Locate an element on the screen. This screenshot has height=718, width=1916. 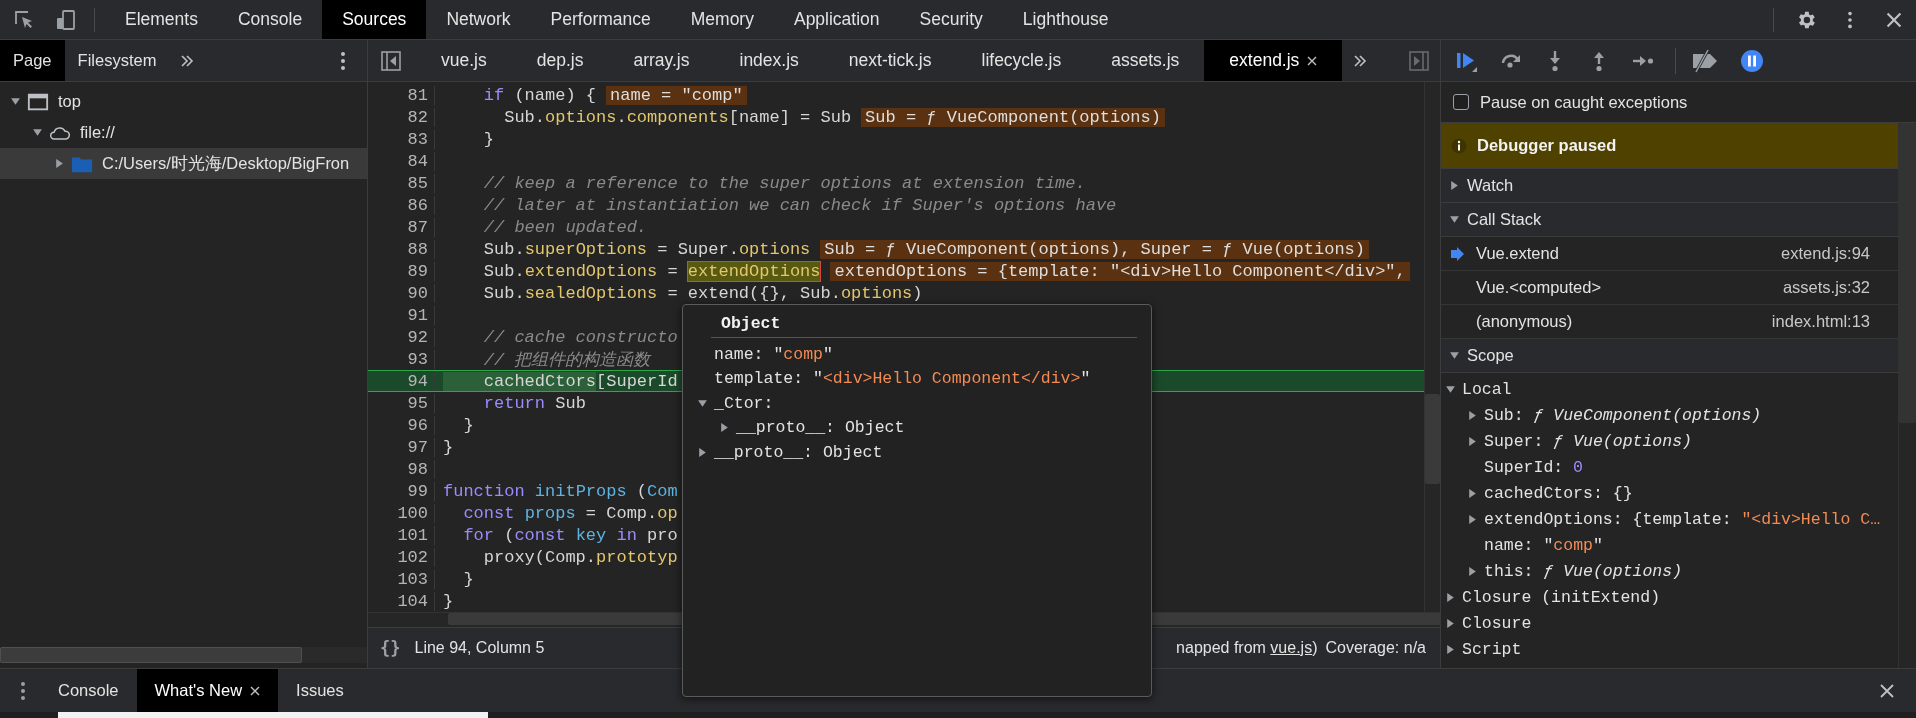
frame-location: index.html:13 is located at coordinates (1820, 321).